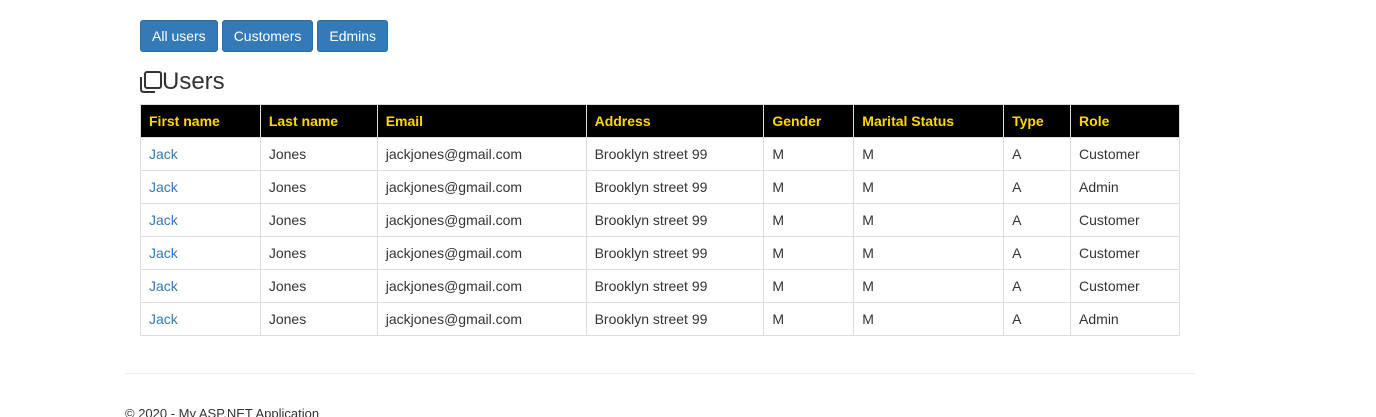  Describe the element at coordinates (179, 36) in the screenshot. I see `all-users-button: All users` at that location.